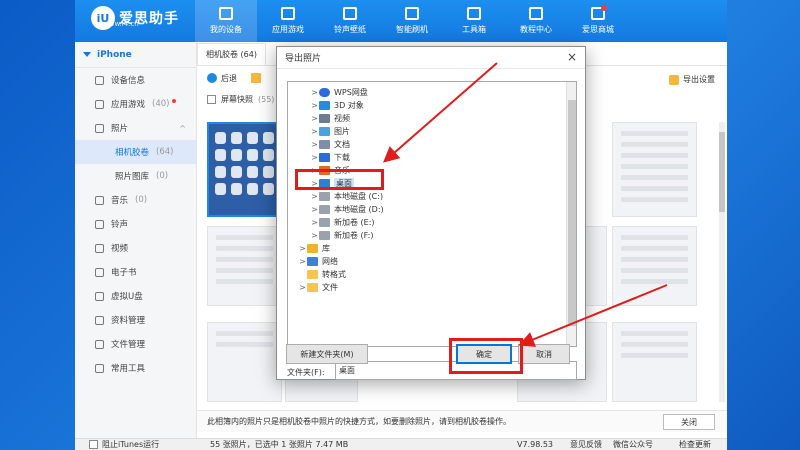 The image size is (800, 450). What do you see at coordinates (229, 78) in the screenshot?
I see `back-label: 后退` at bounding box center [229, 78].